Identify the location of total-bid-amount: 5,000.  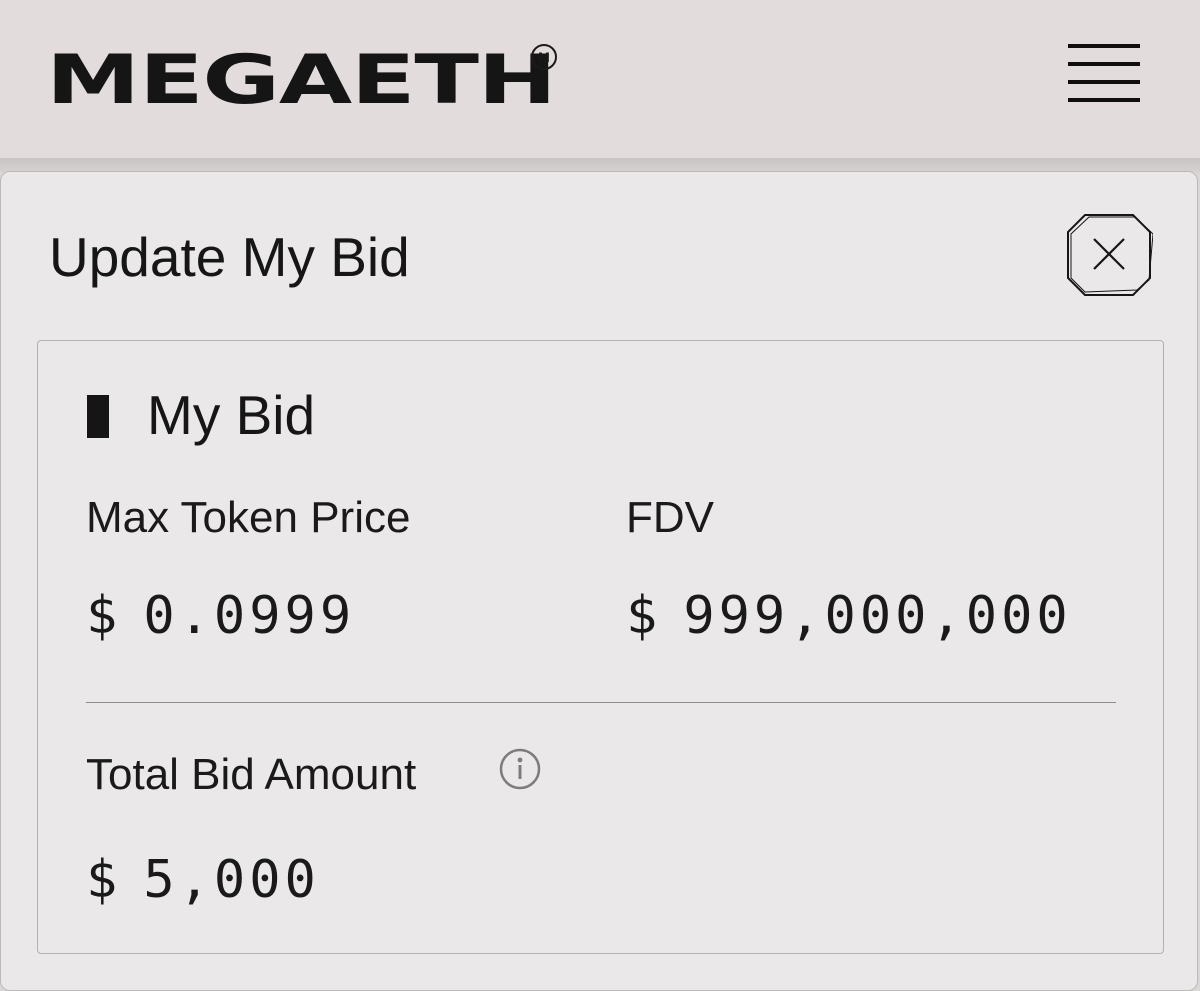
(231, 880).